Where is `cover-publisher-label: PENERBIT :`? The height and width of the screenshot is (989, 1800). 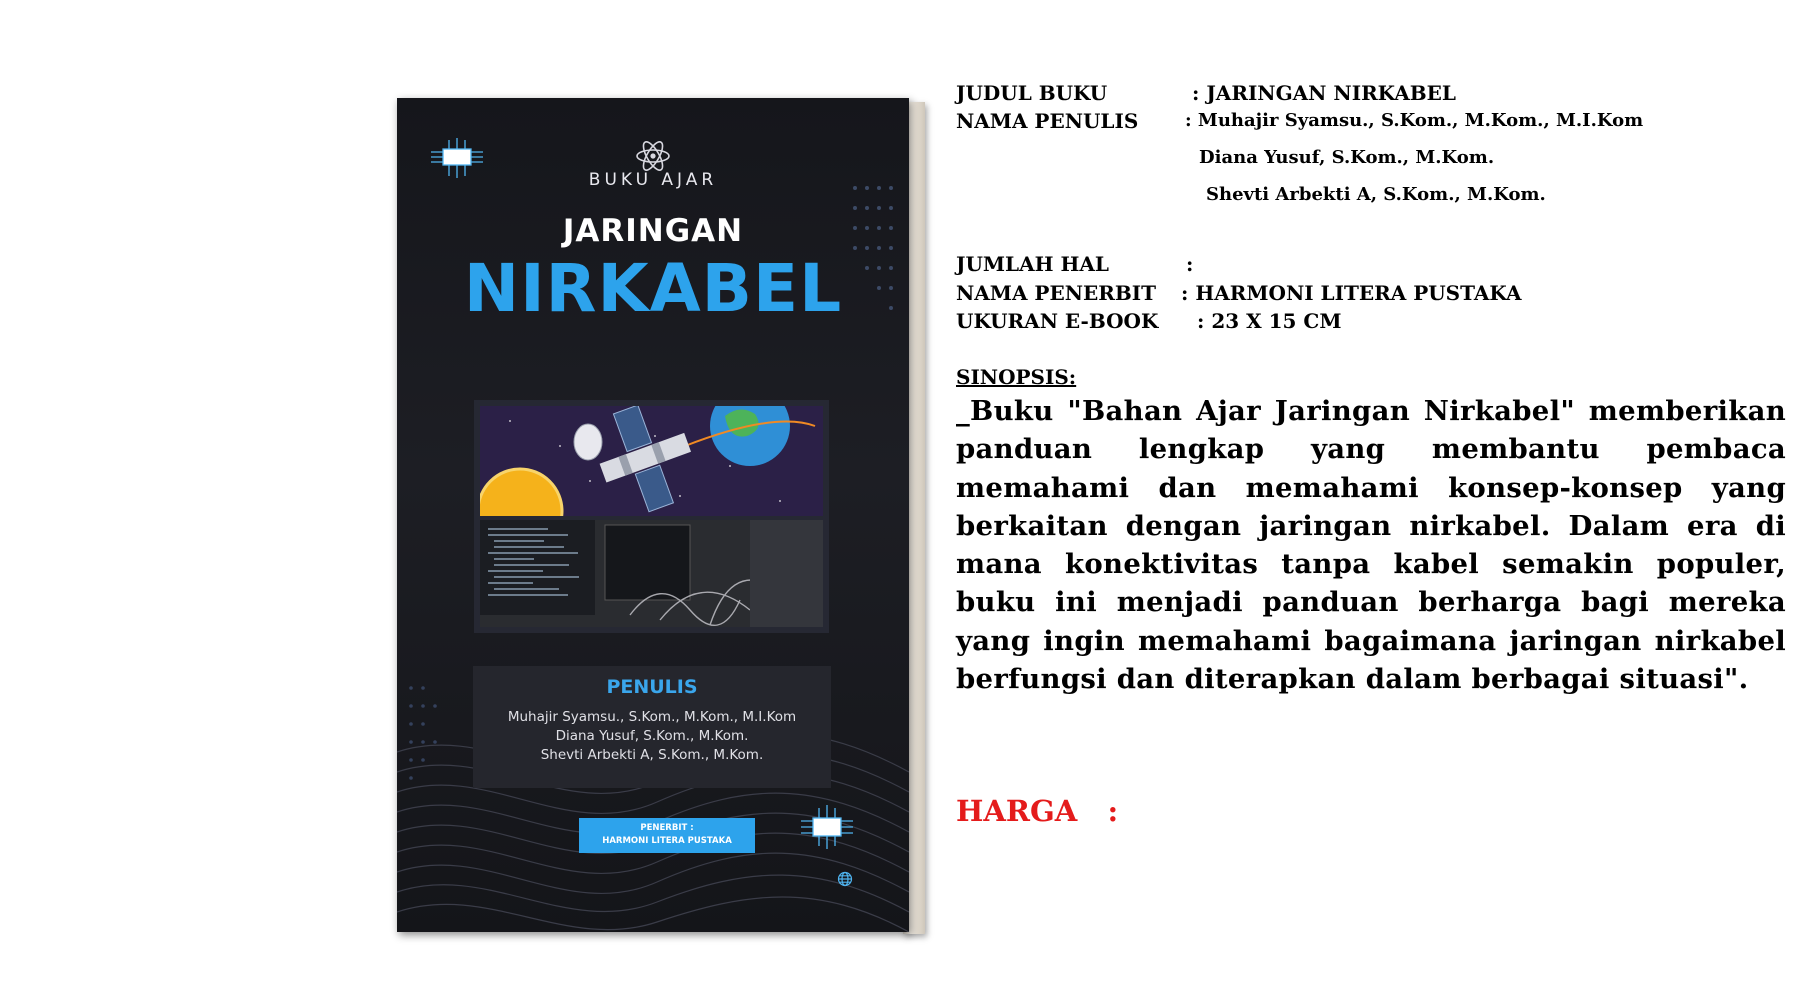
cover-publisher-label: PENERBIT : is located at coordinates (667, 828).